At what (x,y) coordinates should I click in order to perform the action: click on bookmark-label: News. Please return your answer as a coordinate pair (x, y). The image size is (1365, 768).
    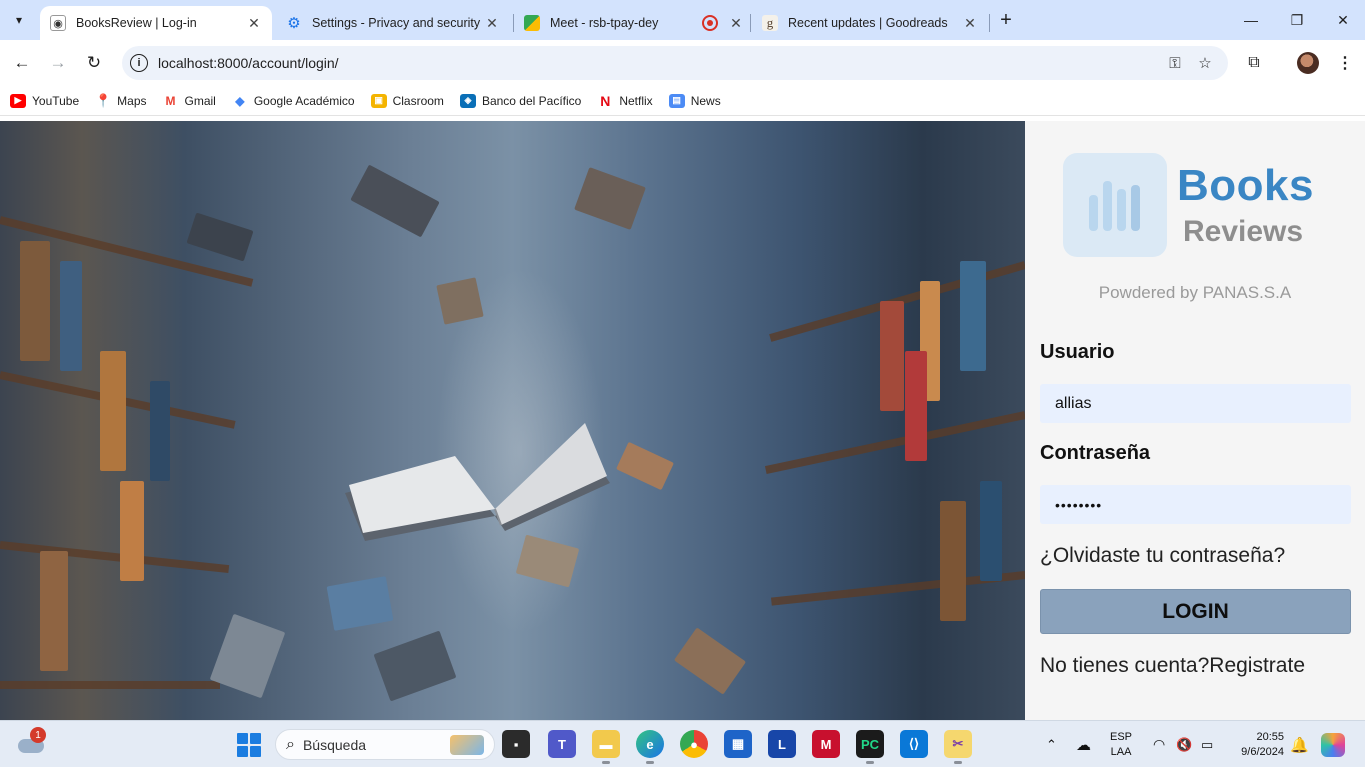
    Looking at the image, I should click on (705, 100).